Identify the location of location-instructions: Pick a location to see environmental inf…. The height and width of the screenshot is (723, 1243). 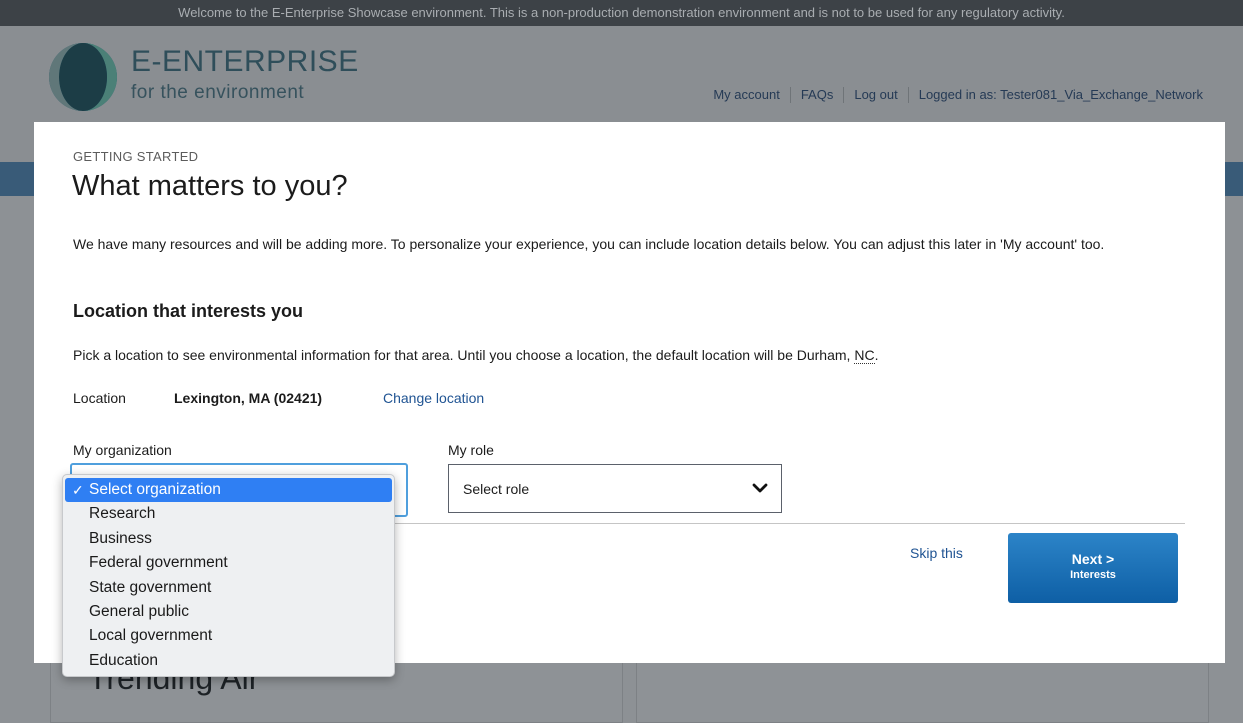
(476, 355).